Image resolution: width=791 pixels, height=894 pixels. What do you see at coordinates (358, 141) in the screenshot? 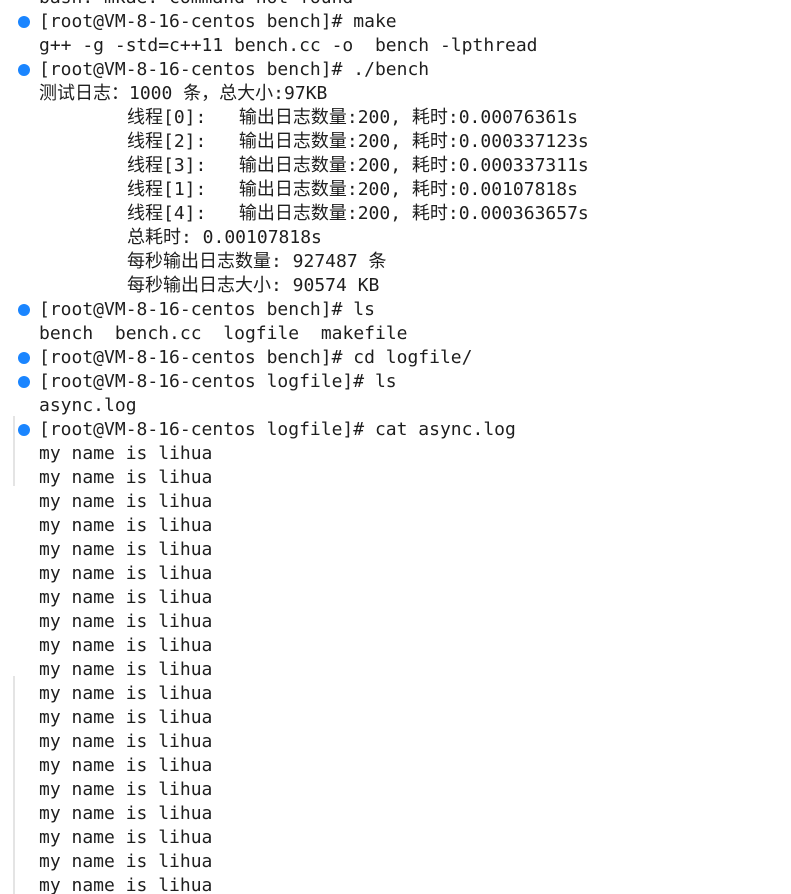
I see `line-text: 线程[2]: 输出日志数量:200, 耗时:0.000337123s` at bounding box center [358, 141].